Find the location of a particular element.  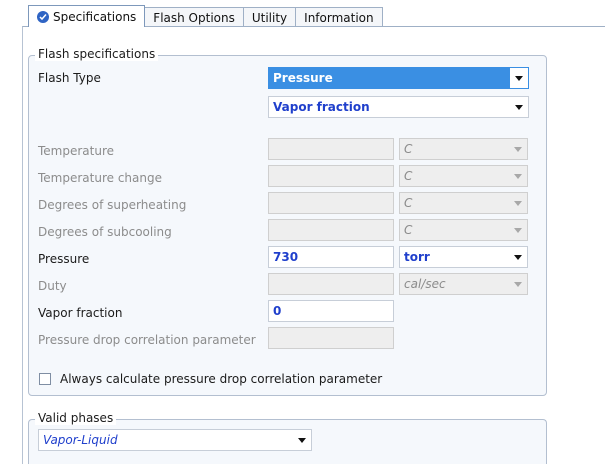

unit-value: cal/sec is located at coordinates (425, 284).